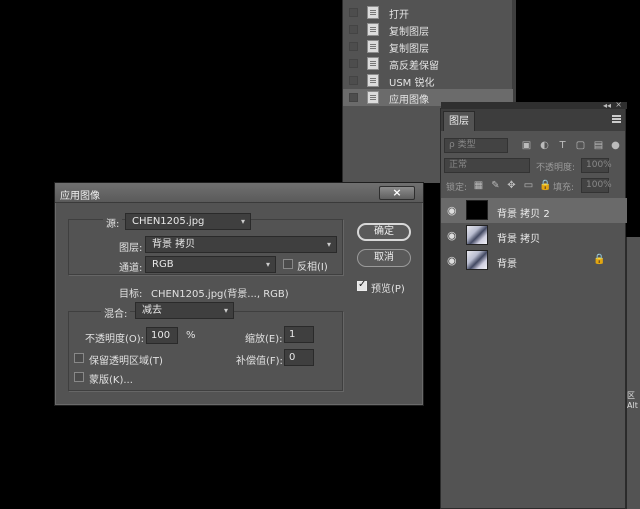  Describe the element at coordinates (288, 264) in the screenshot. I see `invert-checkbox` at that location.